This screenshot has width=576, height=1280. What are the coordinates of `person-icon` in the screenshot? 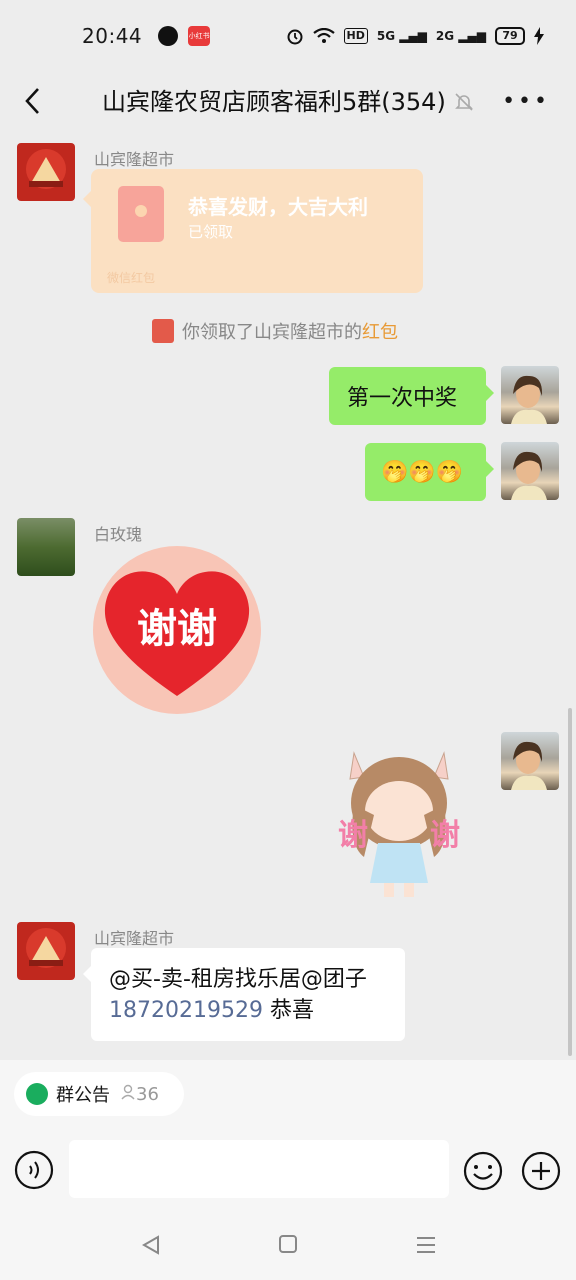 It's located at (128, 1091).